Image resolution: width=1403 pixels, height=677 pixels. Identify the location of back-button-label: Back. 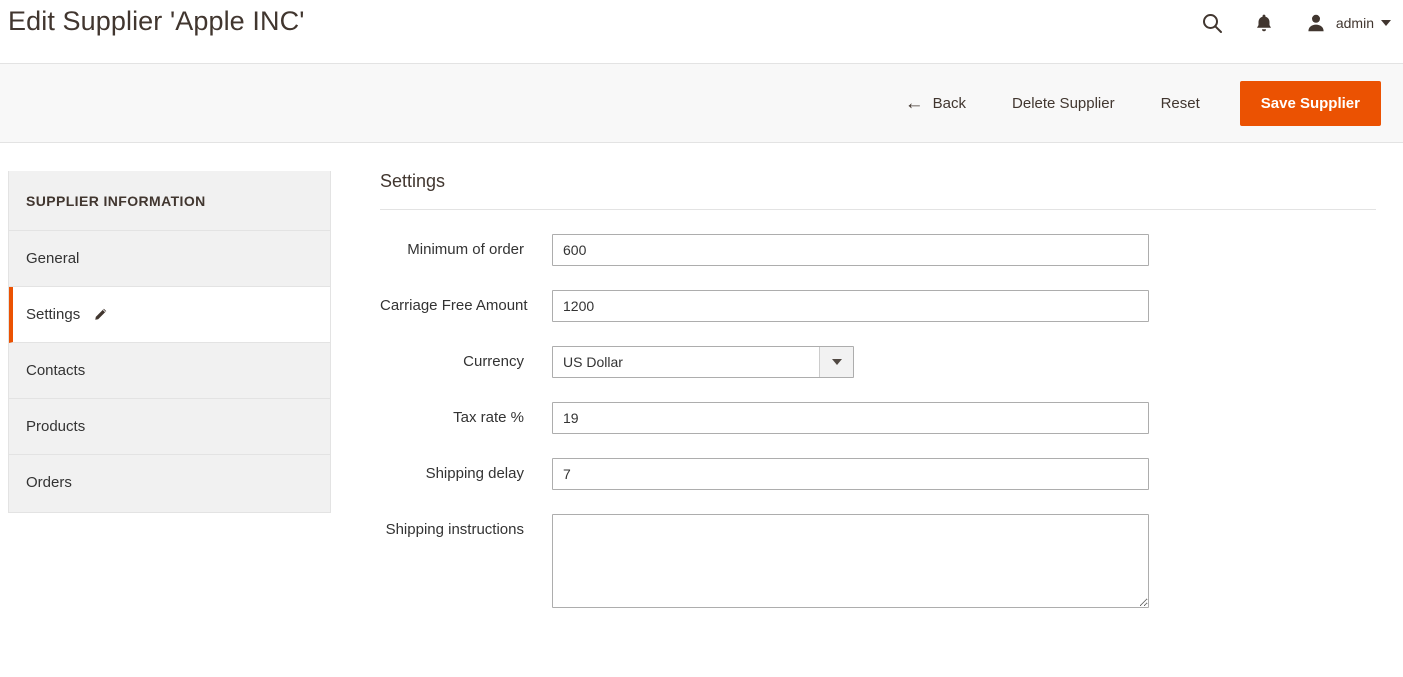
(949, 103).